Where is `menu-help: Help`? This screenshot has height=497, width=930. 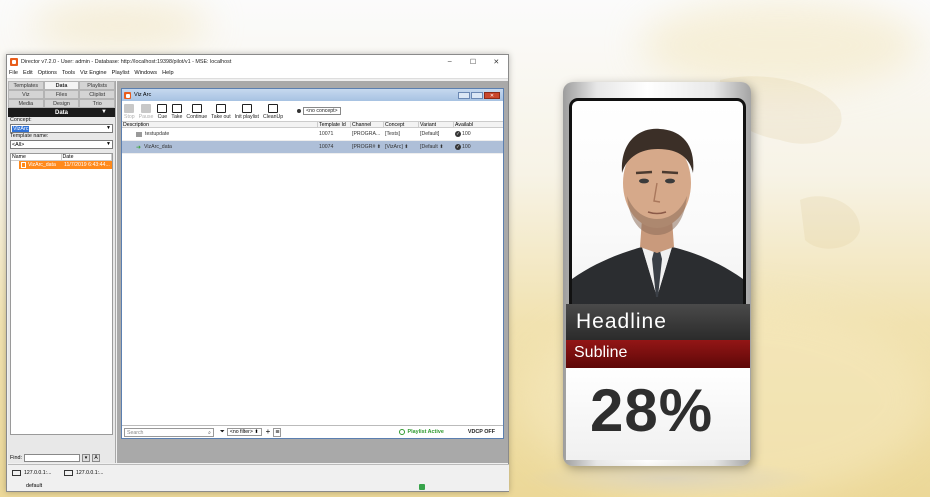 menu-help: Help is located at coordinates (168, 73).